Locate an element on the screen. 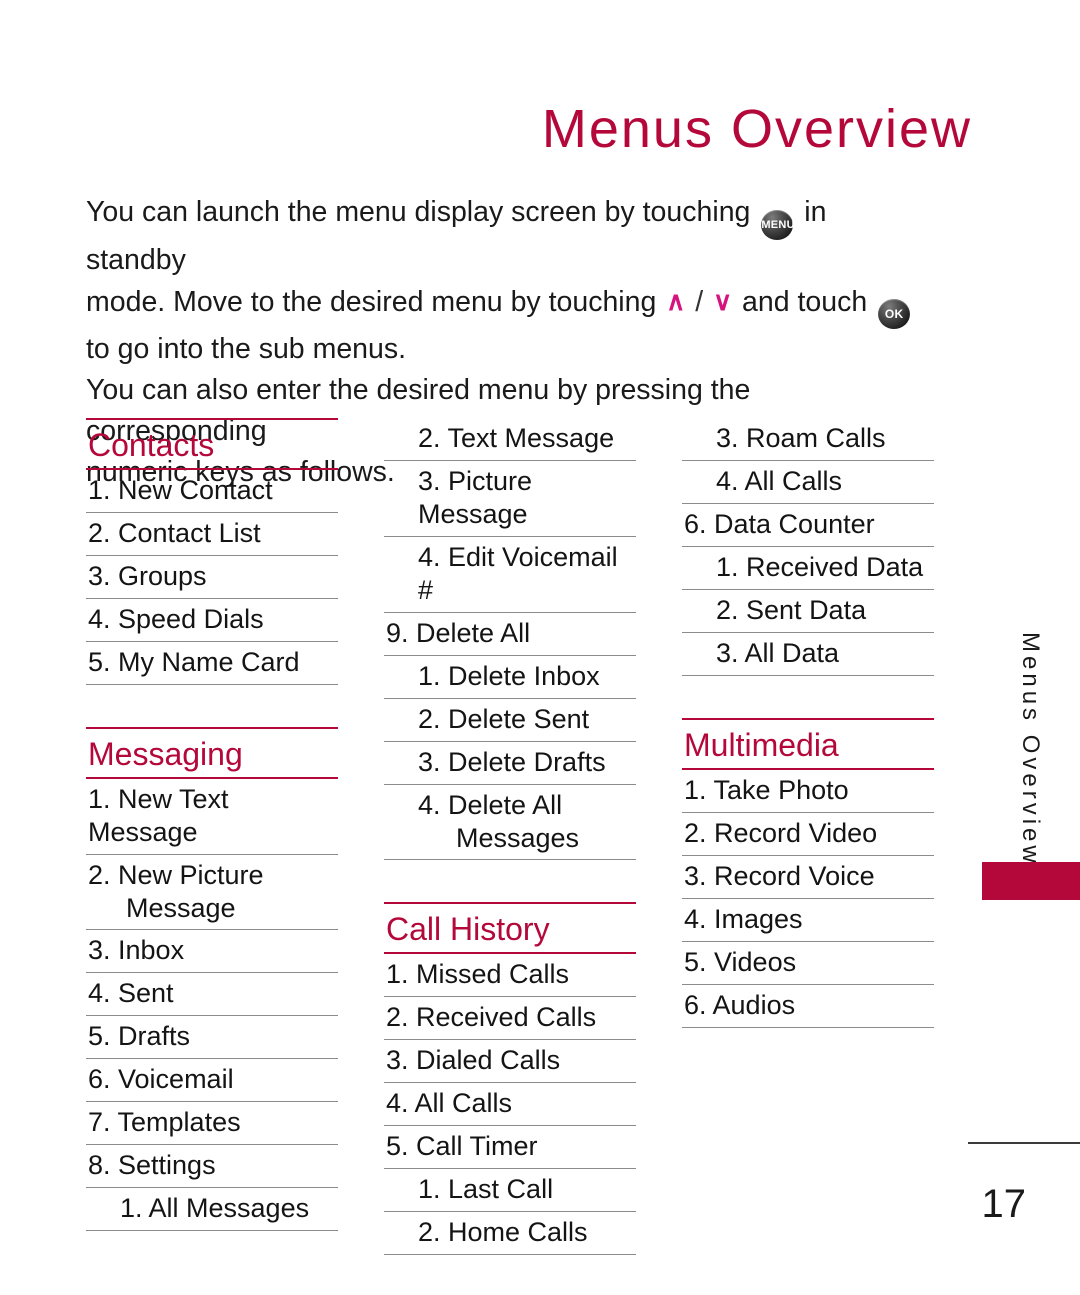  menu-item: 5. My Name Card is located at coordinates (212, 663).